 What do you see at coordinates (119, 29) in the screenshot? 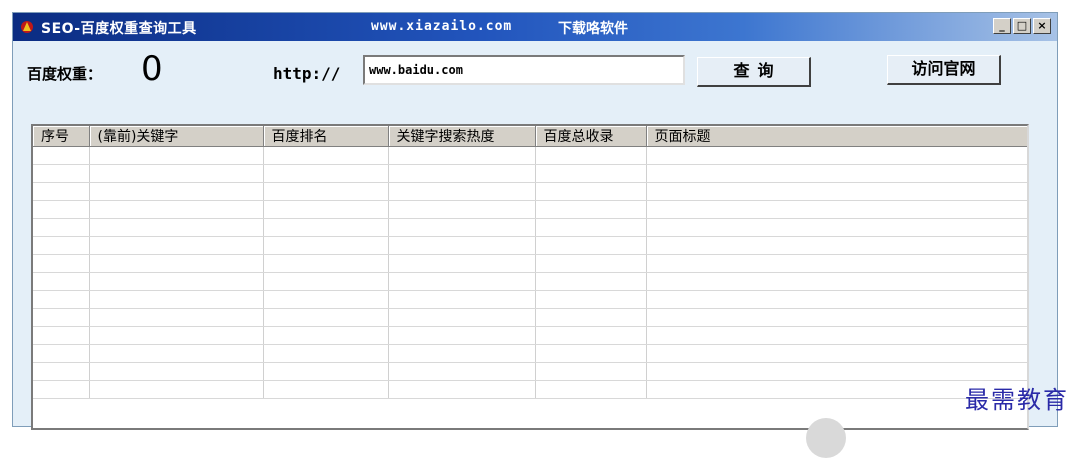
I see `window-title: SEO-百度权重查询工具` at bounding box center [119, 29].